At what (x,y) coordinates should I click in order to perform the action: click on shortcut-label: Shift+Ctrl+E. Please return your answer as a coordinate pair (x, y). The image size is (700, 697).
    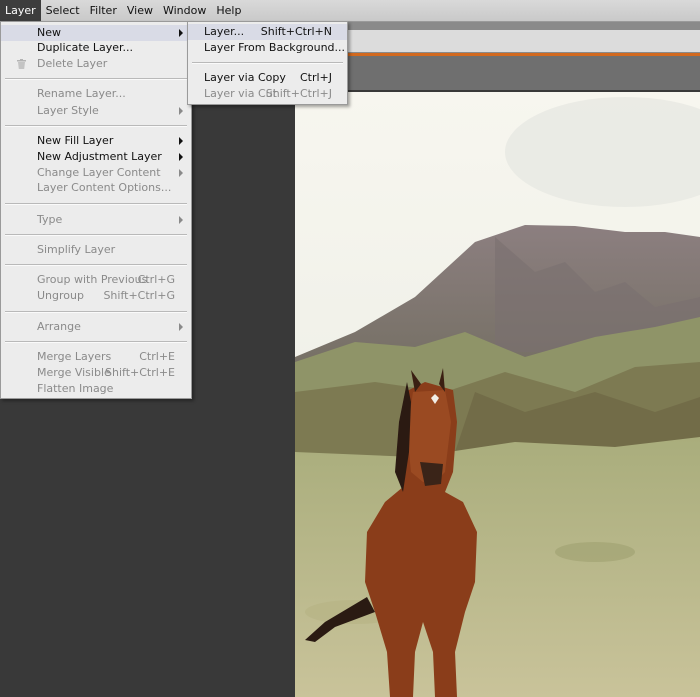
    Looking at the image, I should click on (140, 372).